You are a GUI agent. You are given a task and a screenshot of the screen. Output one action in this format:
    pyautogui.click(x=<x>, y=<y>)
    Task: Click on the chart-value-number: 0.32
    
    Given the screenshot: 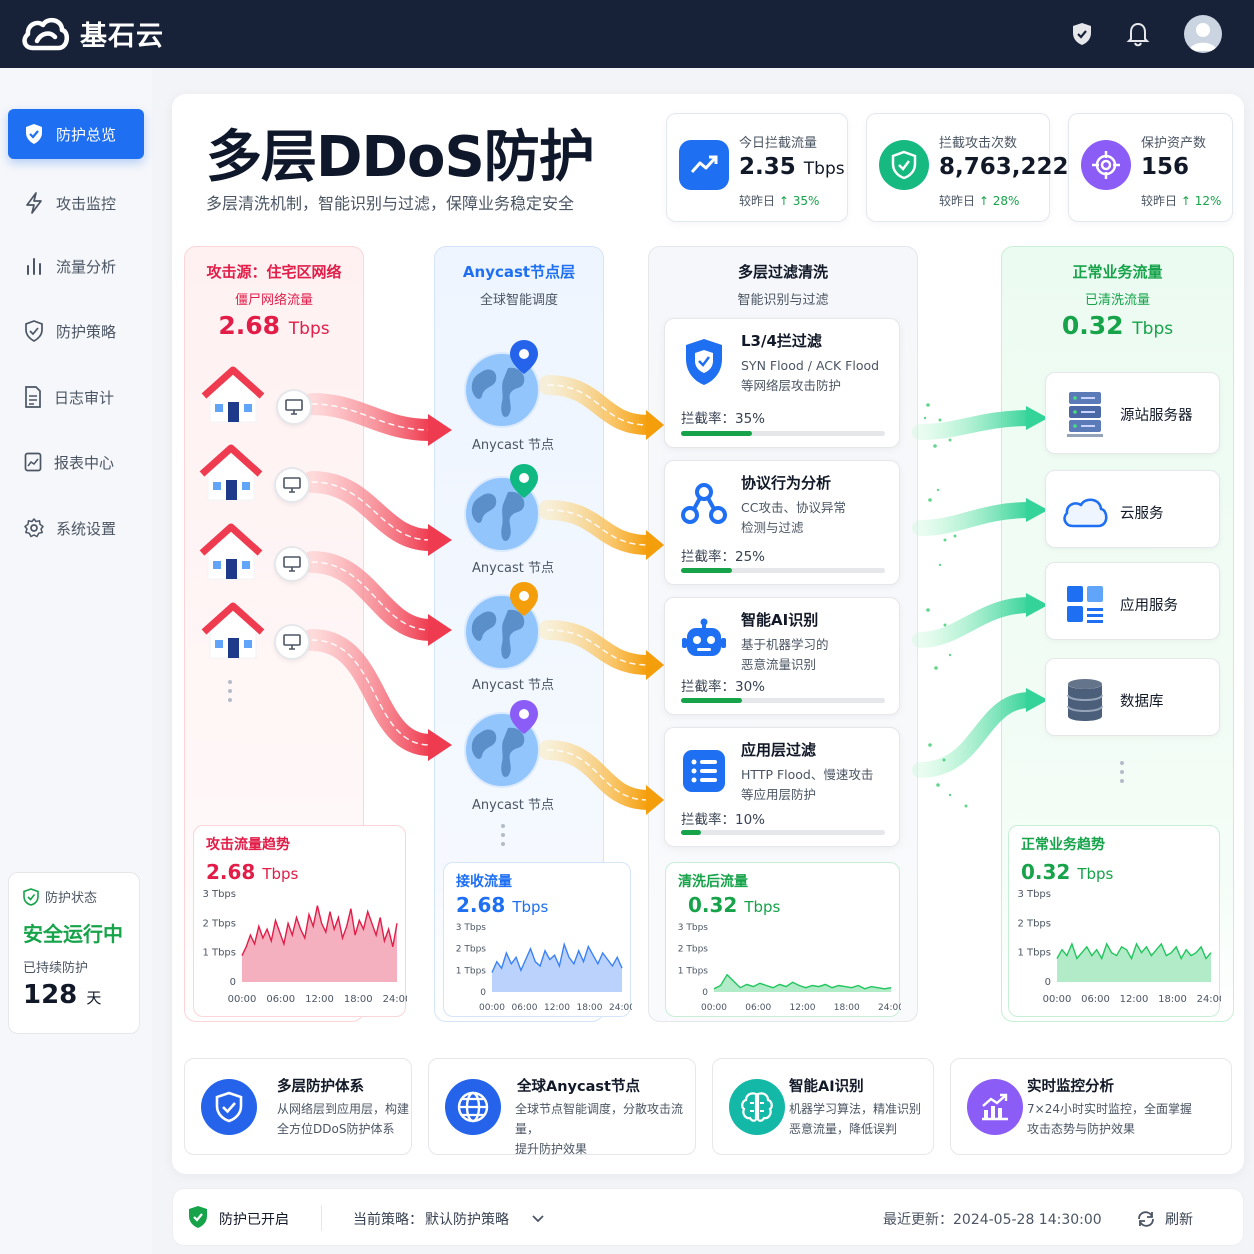 What is the action you would take?
    pyautogui.click(x=1046, y=872)
    